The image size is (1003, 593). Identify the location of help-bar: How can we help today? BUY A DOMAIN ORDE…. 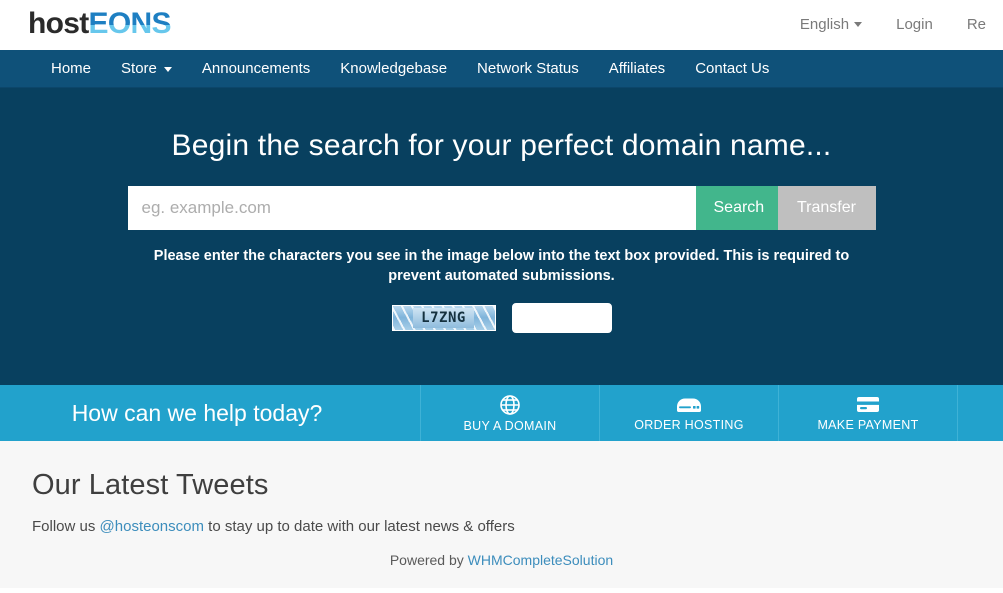
(501, 413).